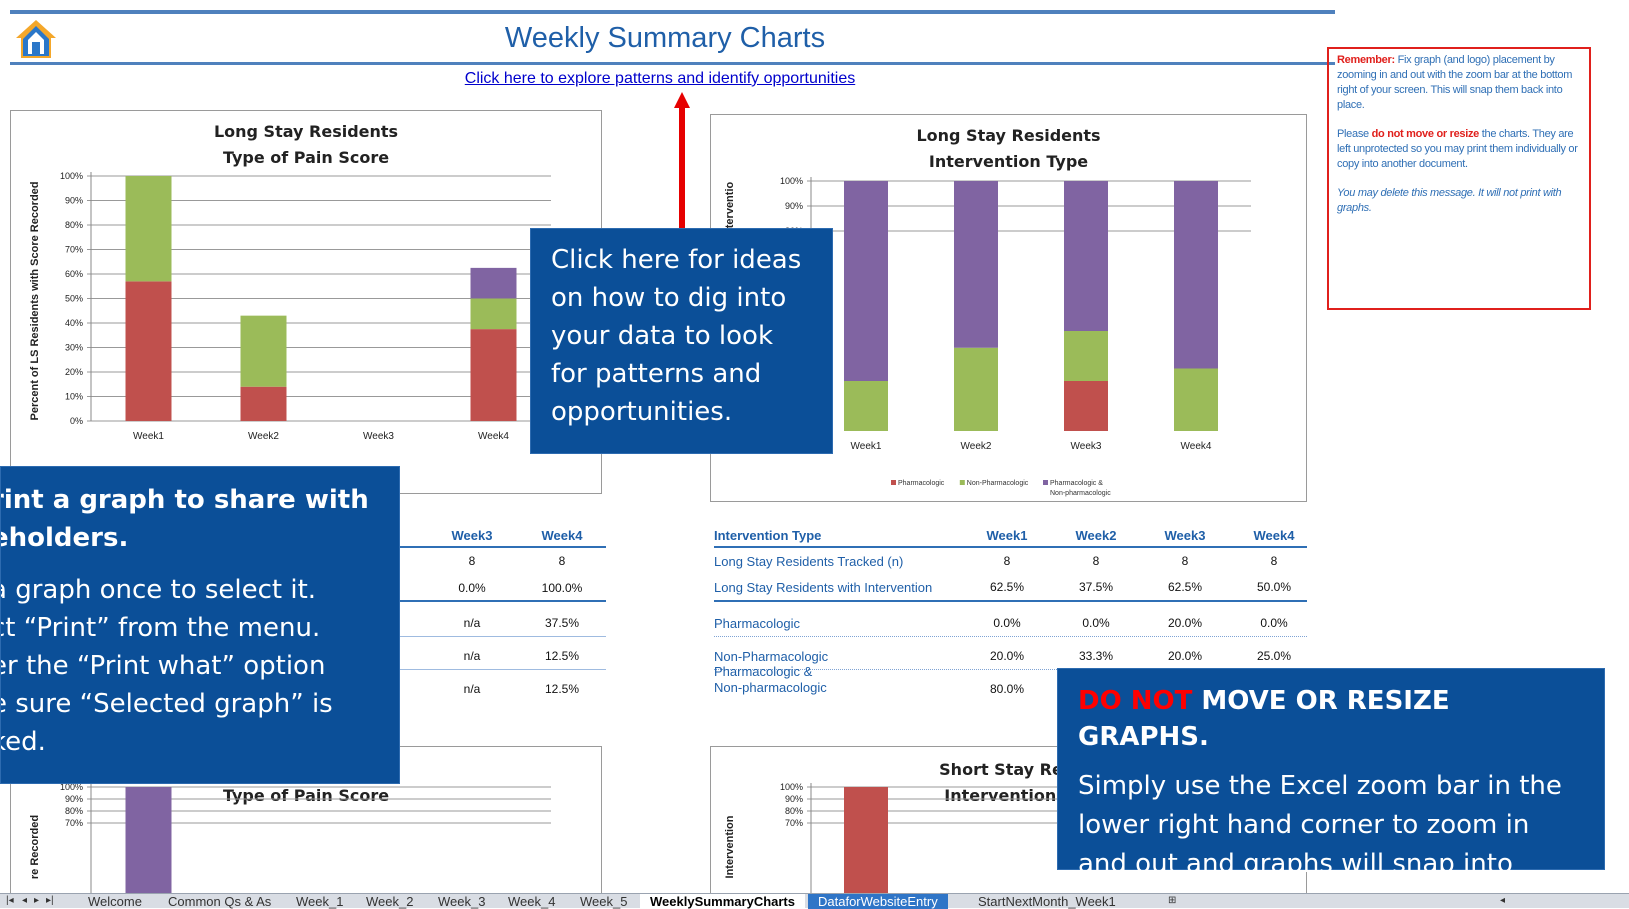 This screenshot has width=1629, height=909. What do you see at coordinates (74, 397) in the screenshot?
I see `y-tick-label: 10%` at bounding box center [74, 397].